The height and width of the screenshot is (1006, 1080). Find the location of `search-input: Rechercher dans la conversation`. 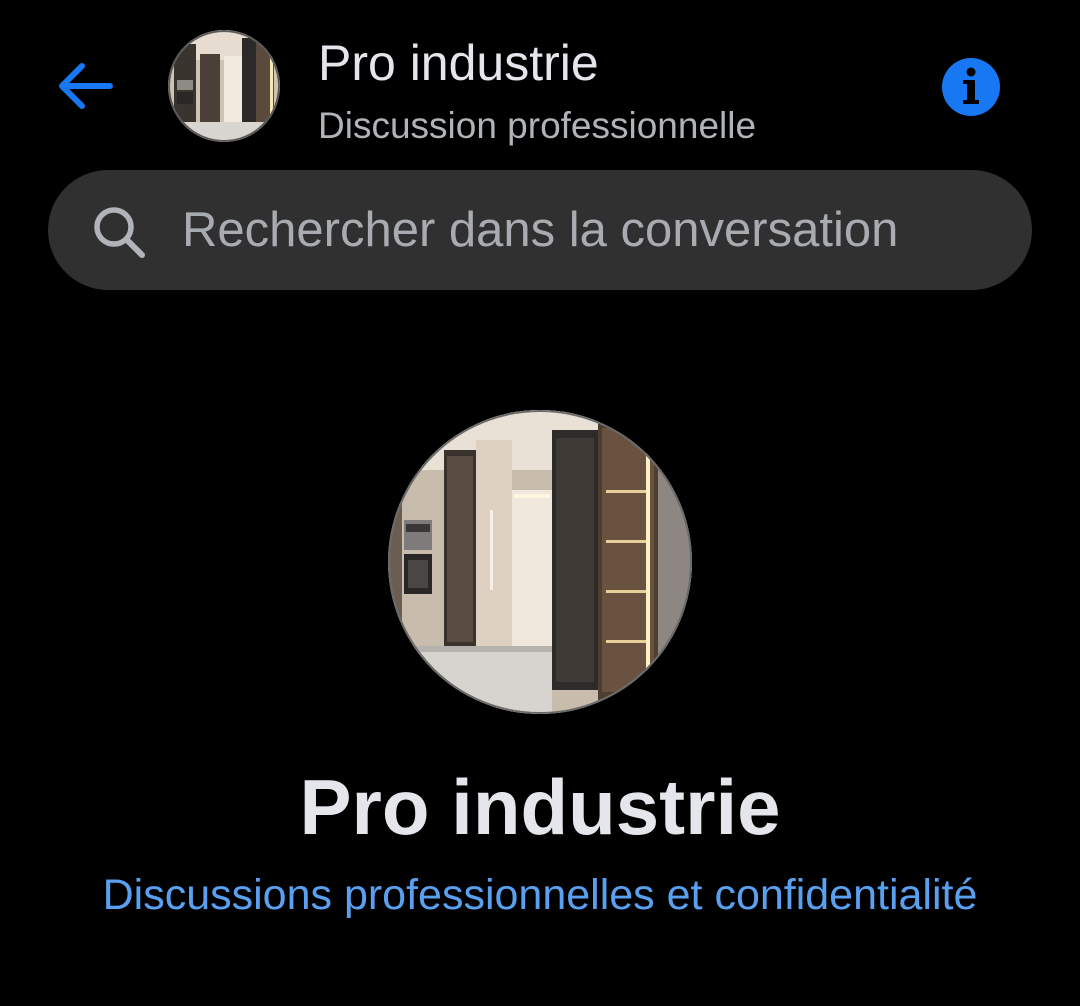

search-input: Rechercher dans la conversation is located at coordinates (540, 230).